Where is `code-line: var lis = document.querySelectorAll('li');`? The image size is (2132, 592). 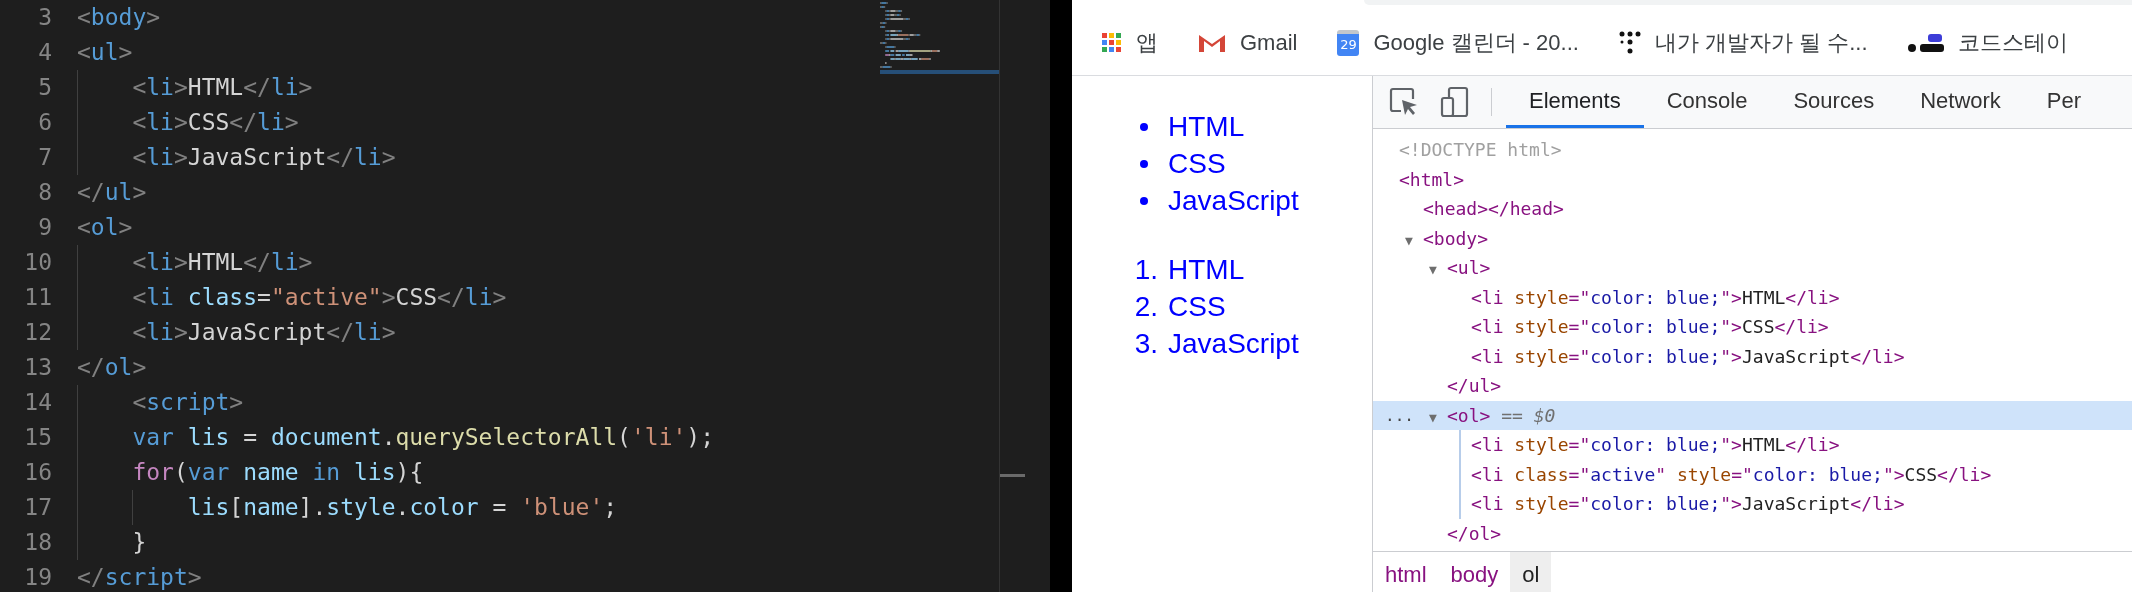
code-line: var lis = document.querySelectorAll('li'); is located at coordinates (396, 437).